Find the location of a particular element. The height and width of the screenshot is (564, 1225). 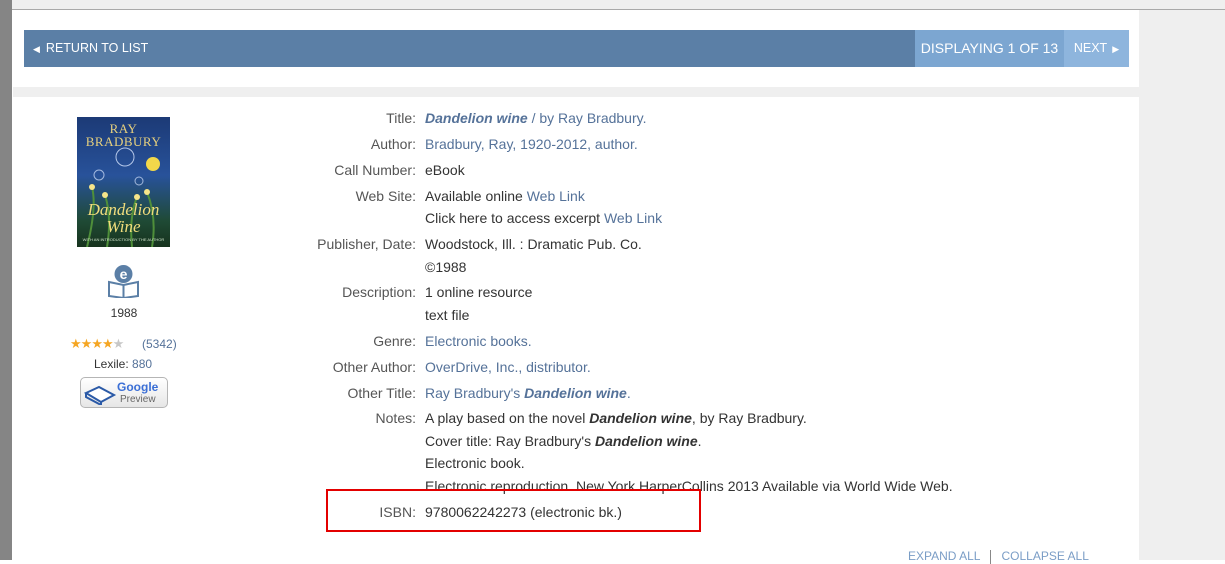

web-site-line-1: Available online Web Link is located at coordinates (505, 196).